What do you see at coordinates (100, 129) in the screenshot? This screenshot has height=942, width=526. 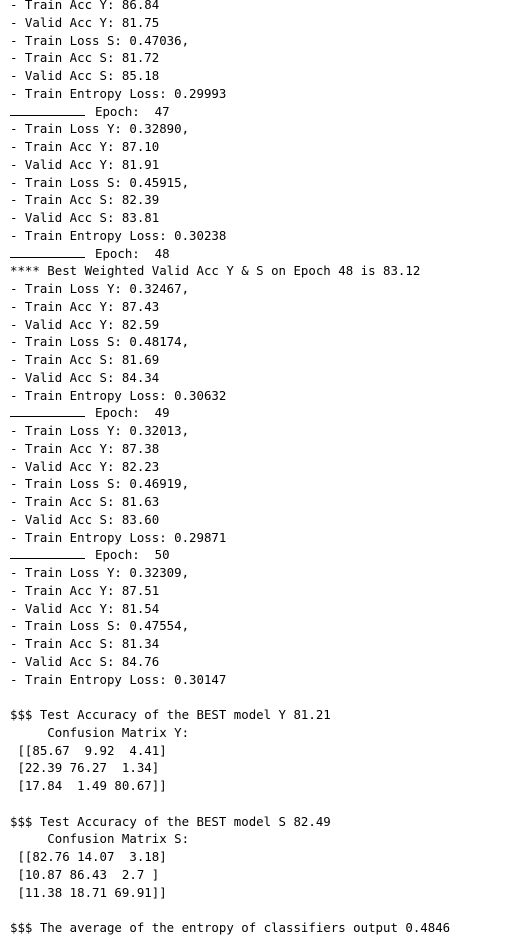 I see `log-line: - Train Loss Y: 0.32890,` at bounding box center [100, 129].